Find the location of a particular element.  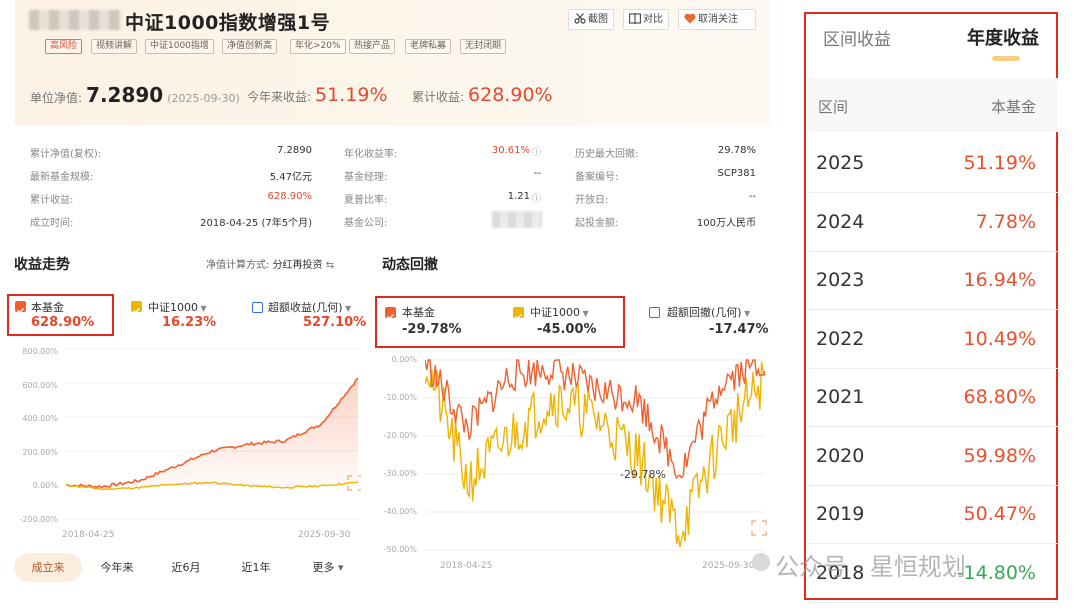

year-label: 2024 is located at coordinates (840, 221).